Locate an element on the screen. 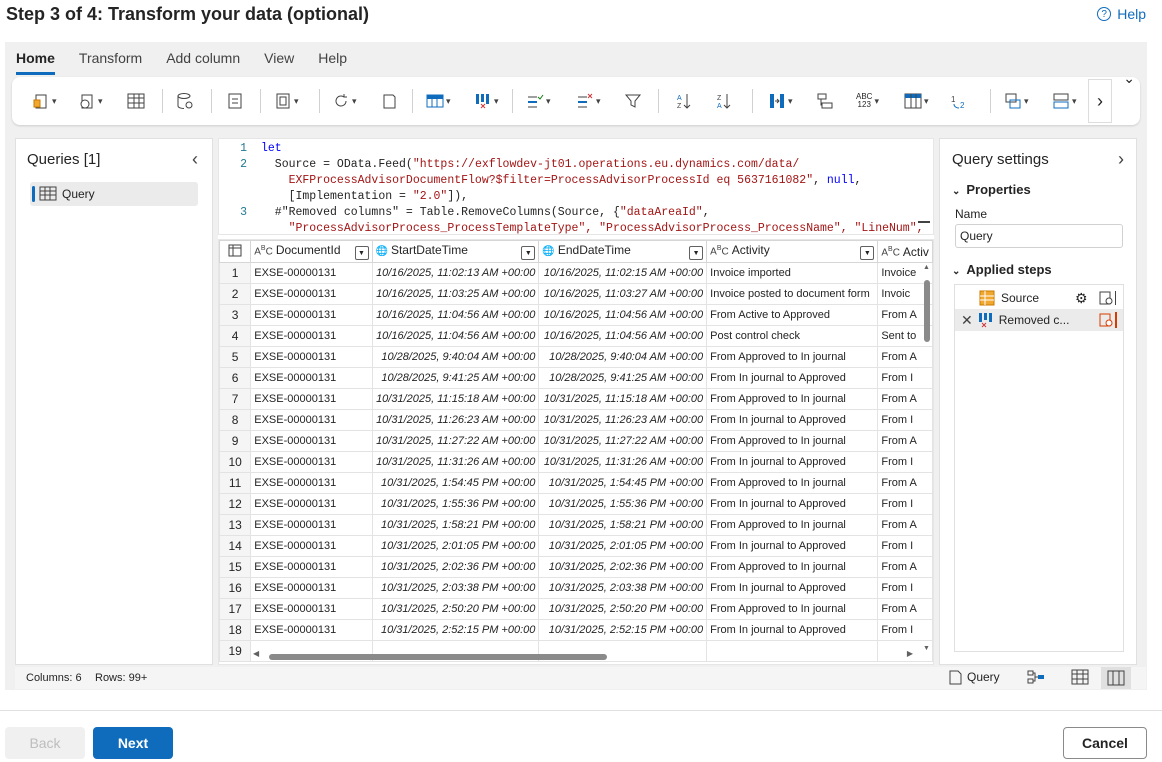 Image resolution: width=1162 pixels, height=762 pixels. back-button: Back is located at coordinates (45, 743).